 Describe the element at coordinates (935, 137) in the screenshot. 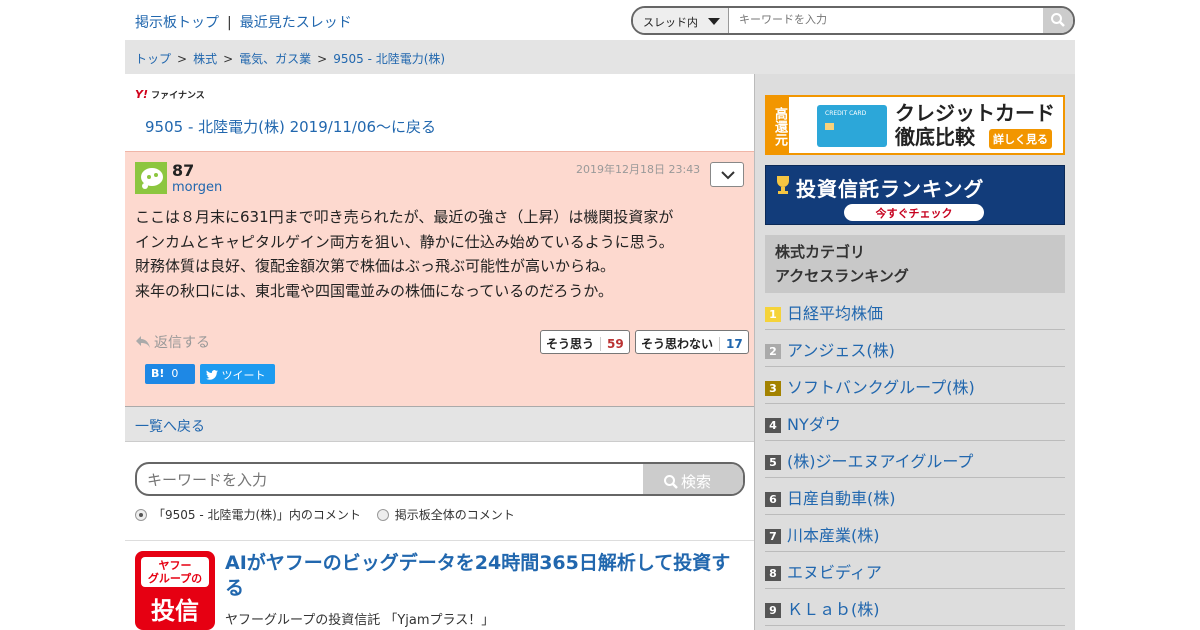

I see `banner-title-line2: 徹底比較` at that location.